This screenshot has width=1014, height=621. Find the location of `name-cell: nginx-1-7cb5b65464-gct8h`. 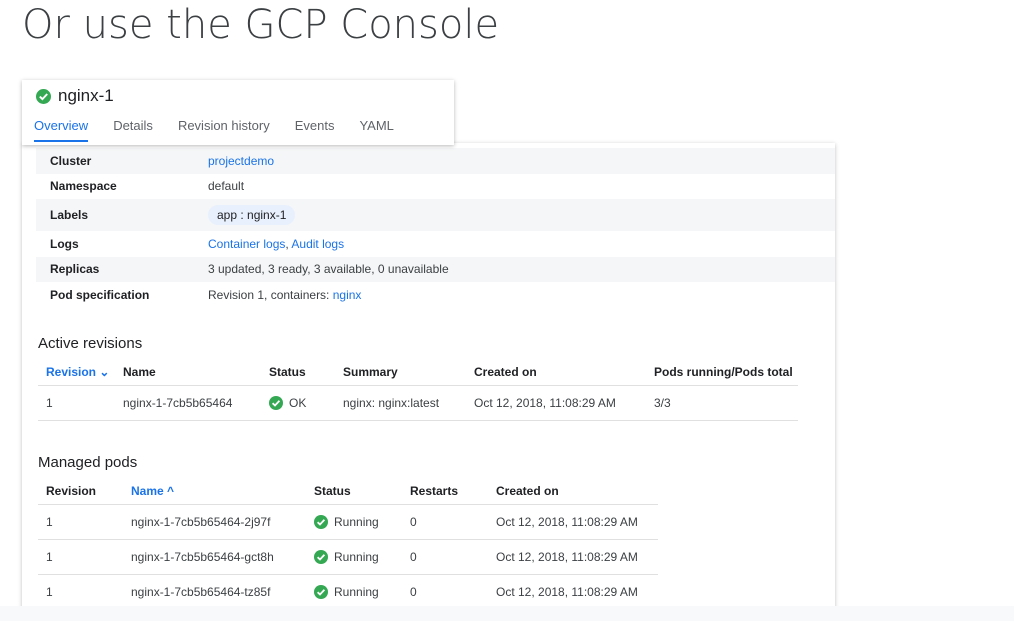

name-cell: nginx-1-7cb5b65464-gct8h is located at coordinates (222, 557).